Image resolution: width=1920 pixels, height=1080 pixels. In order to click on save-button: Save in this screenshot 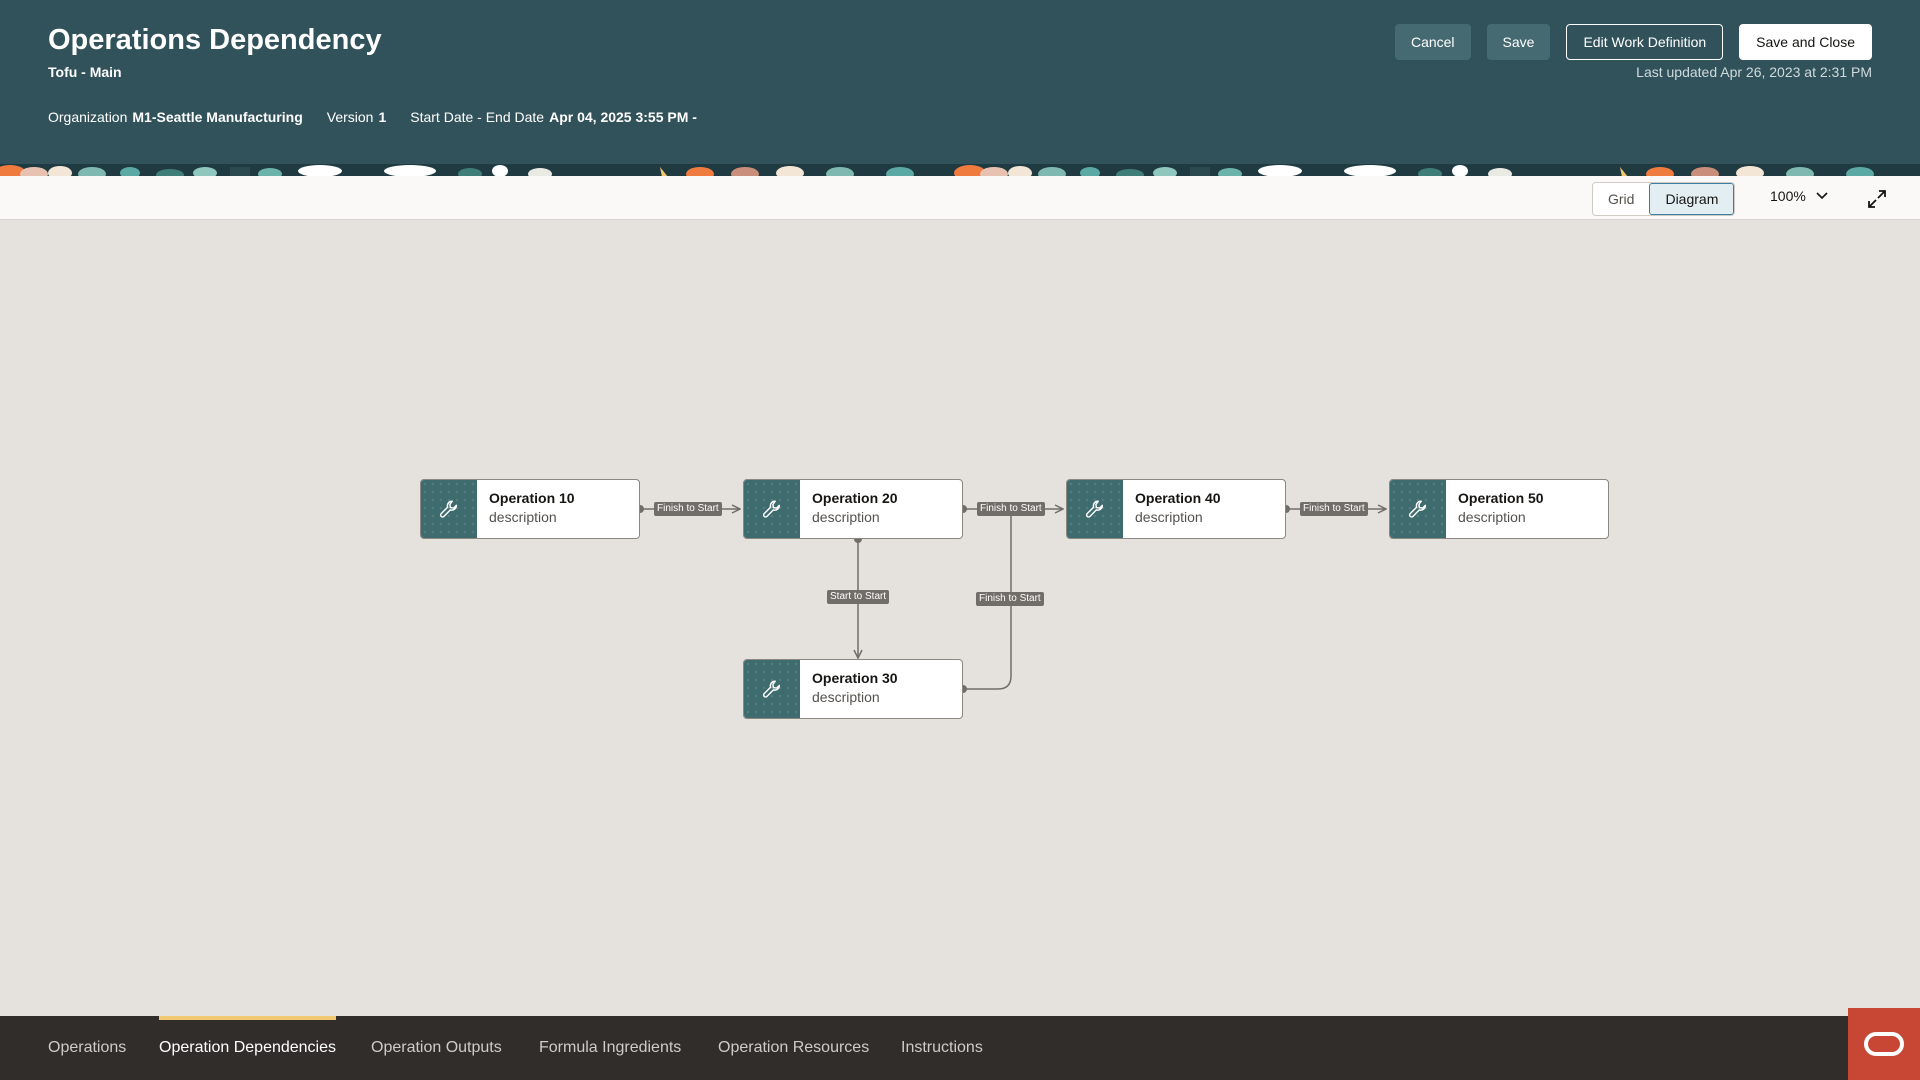, I will do `click(1518, 42)`.